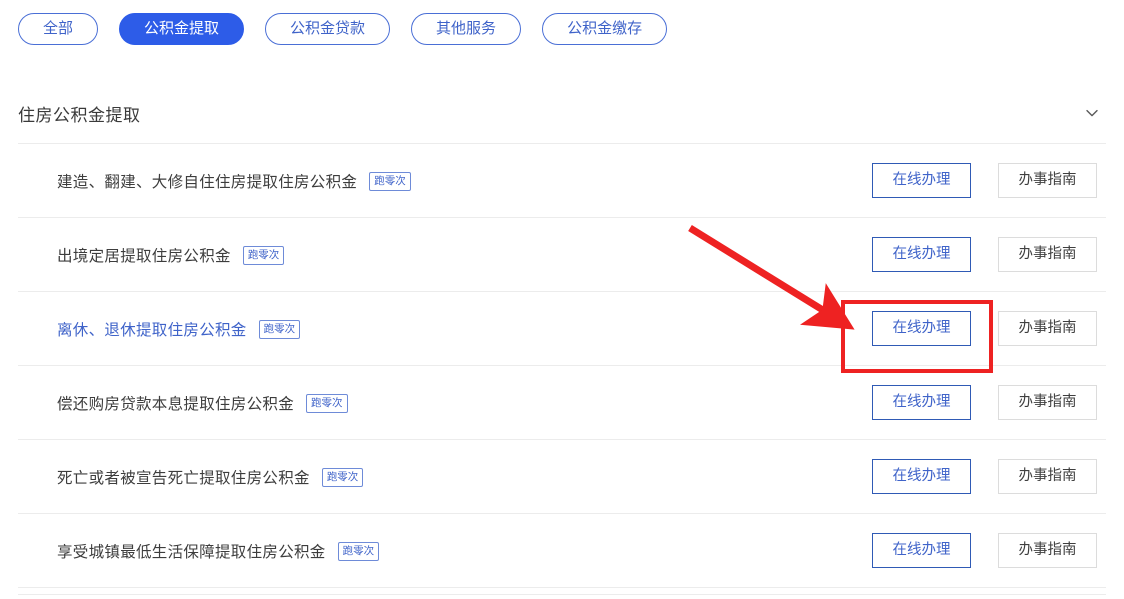  I want to click on row-label-group: 享受城镇最低生活保障提取住房公积金 跑零次, so click(218, 551).